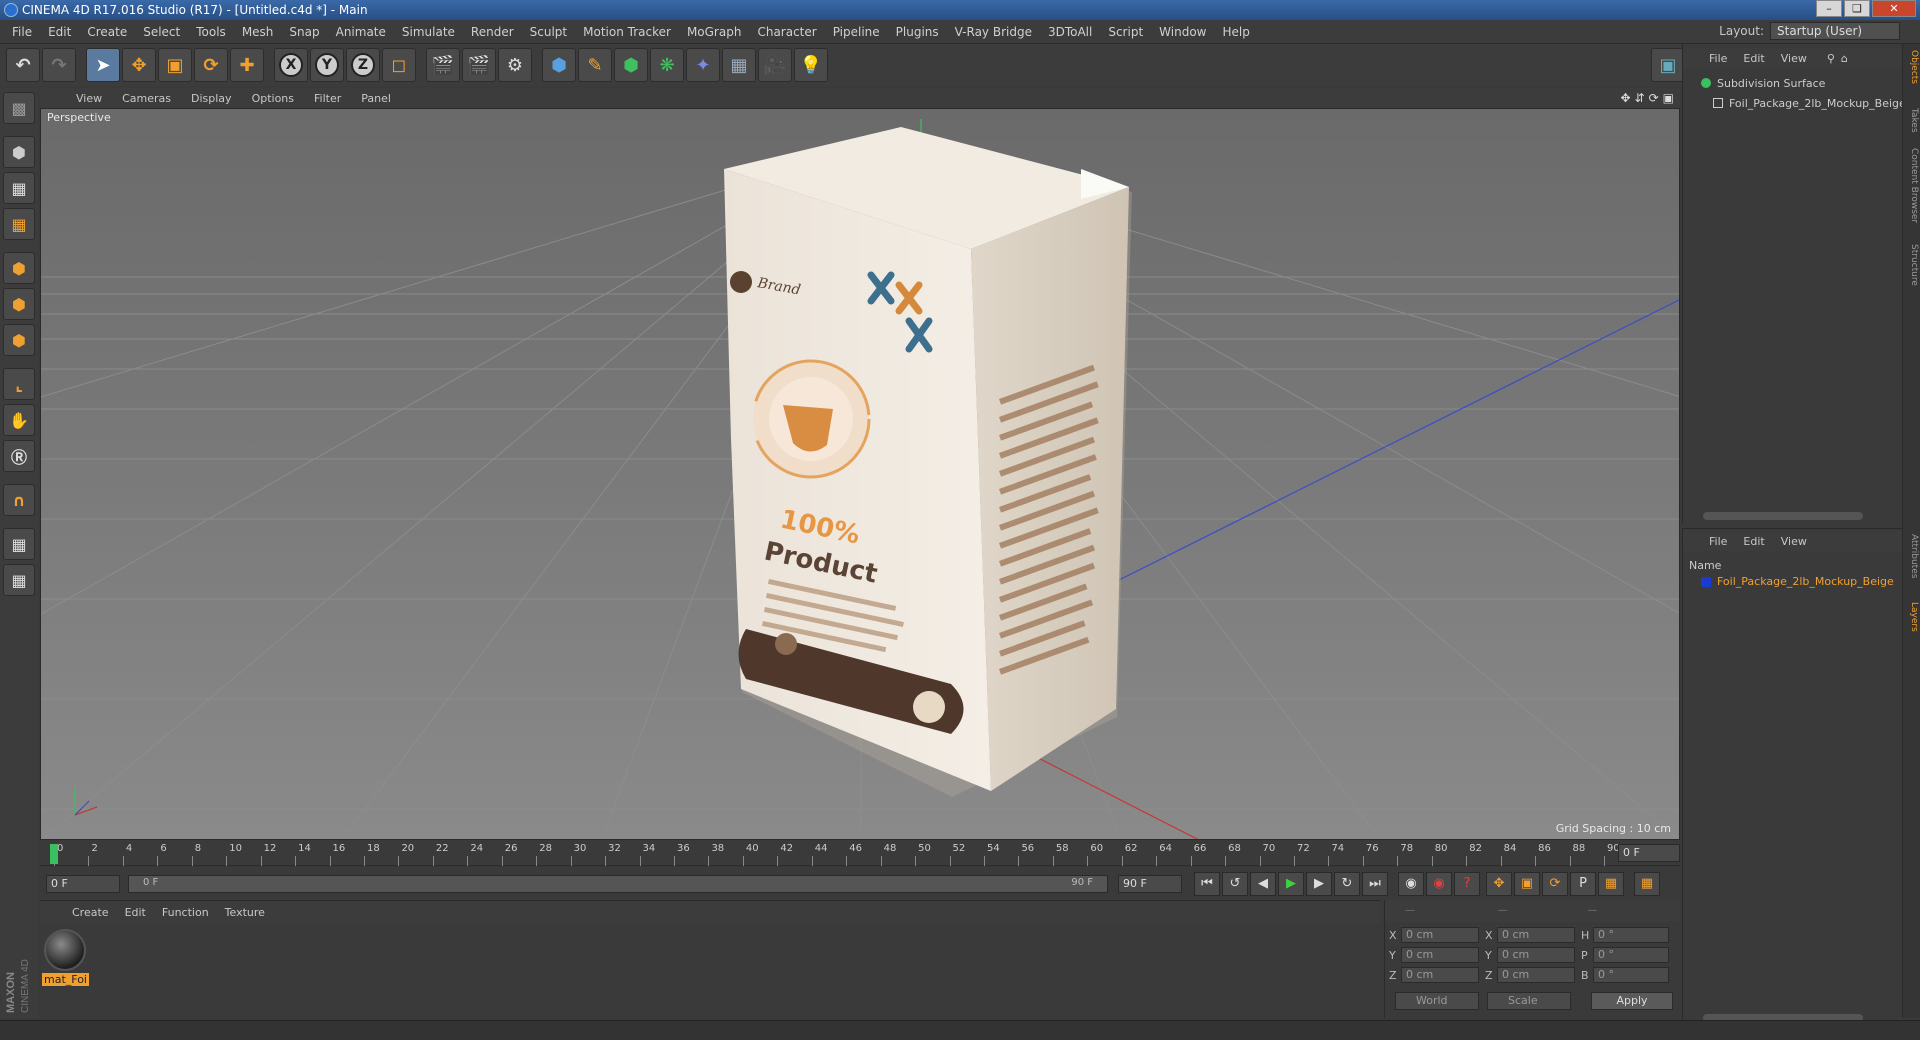 This screenshot has width=1920, height=1040. I want to click on material-menu-create: Create, so click(90, 912).